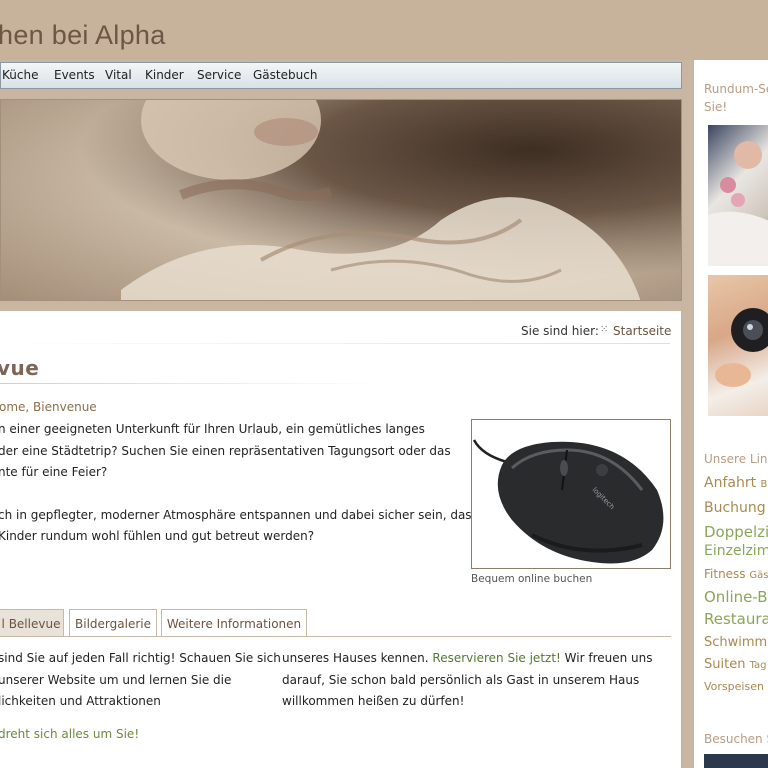 This screenshot has width=768, height=768. Describe the element at coordinates (20, 75) in the screenshot. I see `nav-item-kueche: Küche` at that location.